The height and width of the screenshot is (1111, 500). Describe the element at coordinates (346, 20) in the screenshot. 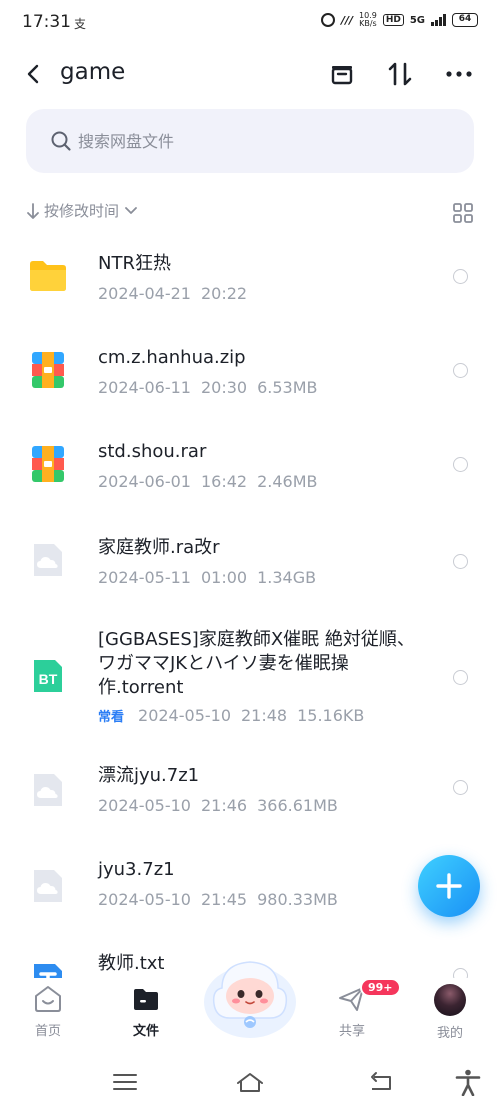

I see `vibrate-icon: ///` at that location.